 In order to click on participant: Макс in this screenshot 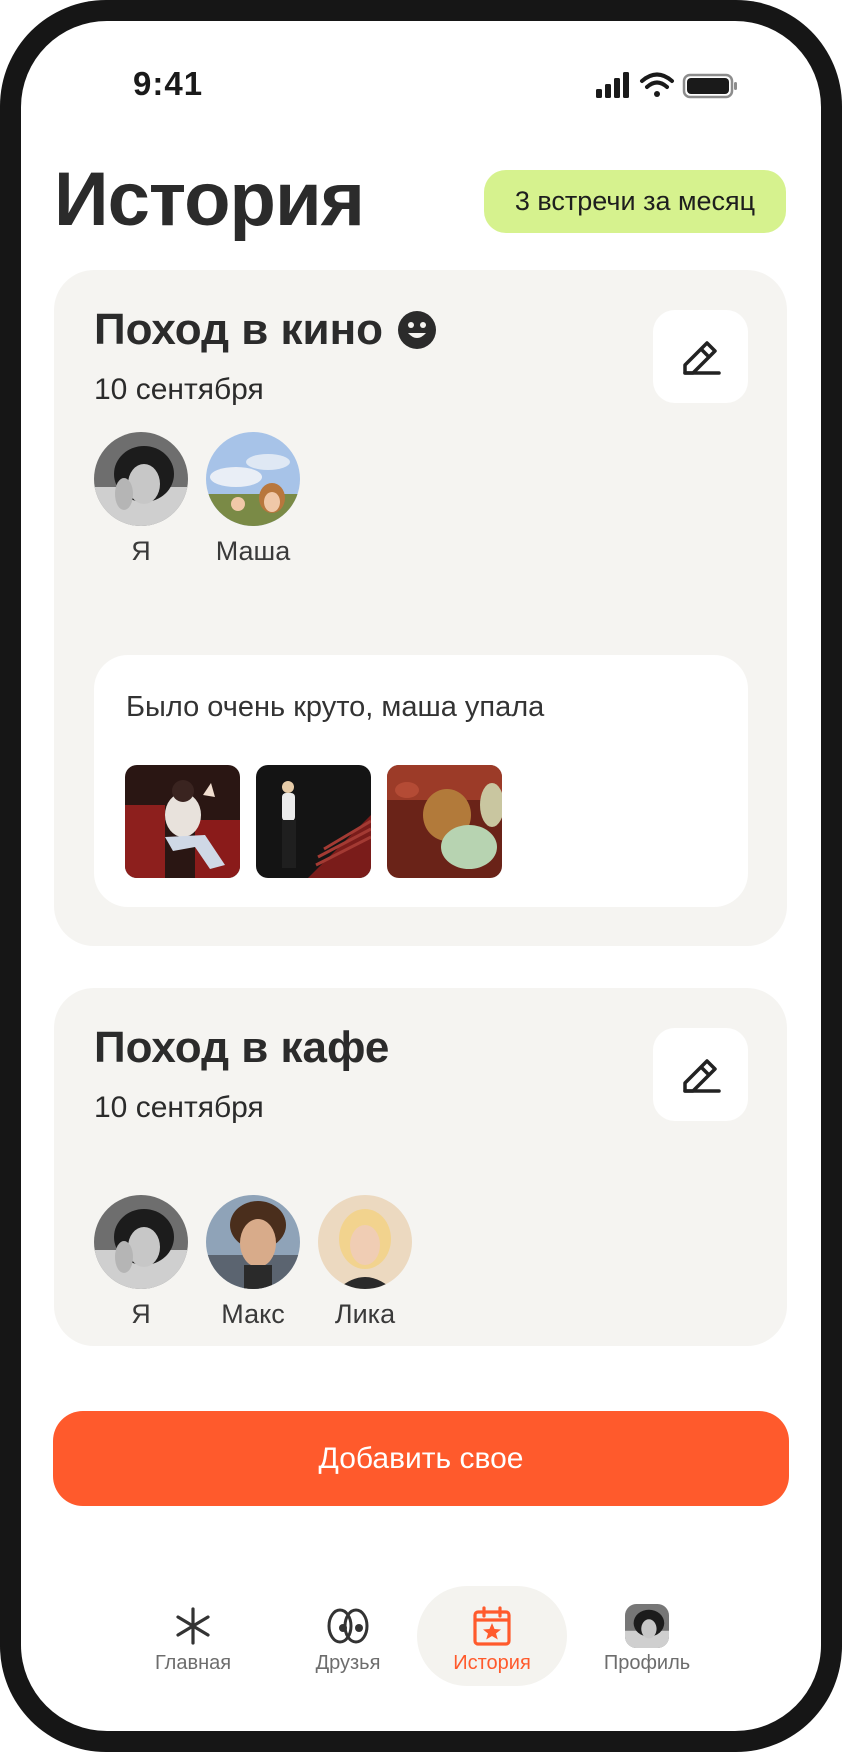, I will do `click(253, 1262)`.